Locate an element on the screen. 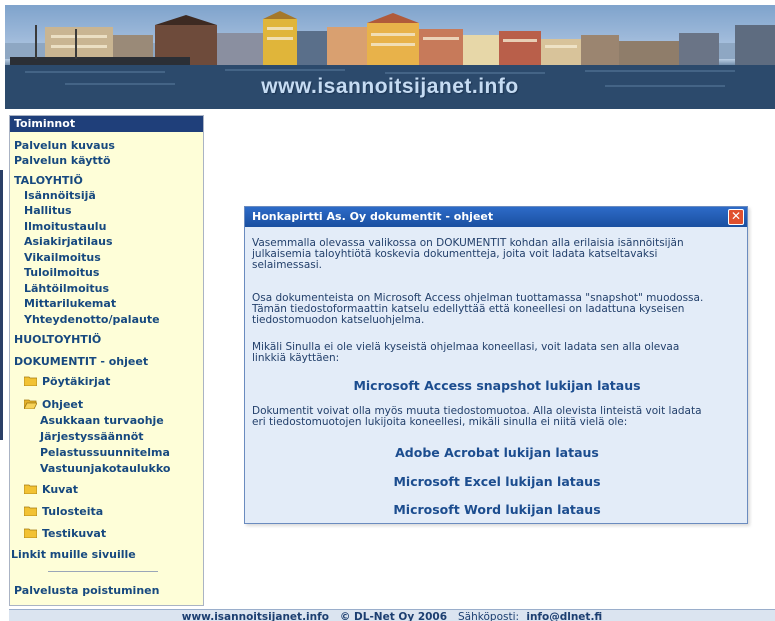  folder-label: Testikuvat is located at coordinates (74, 533).